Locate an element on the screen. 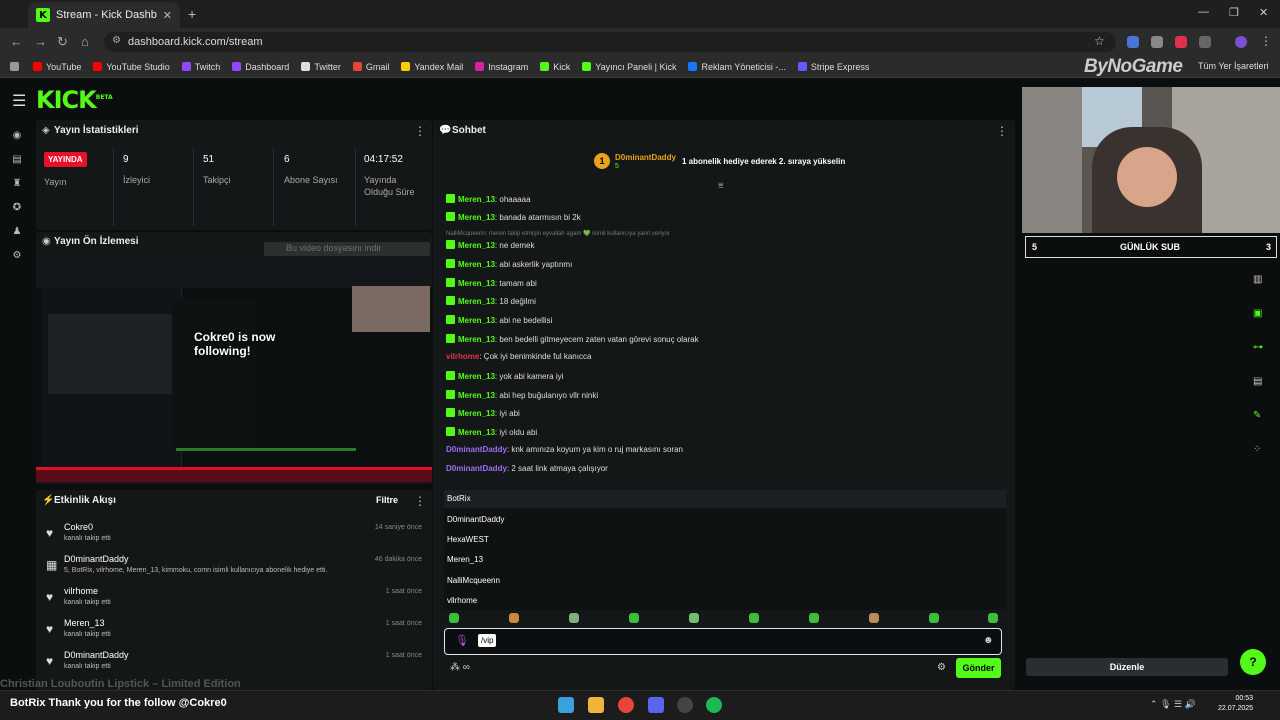  profile-avatar is located at coordinates (1241, 42).